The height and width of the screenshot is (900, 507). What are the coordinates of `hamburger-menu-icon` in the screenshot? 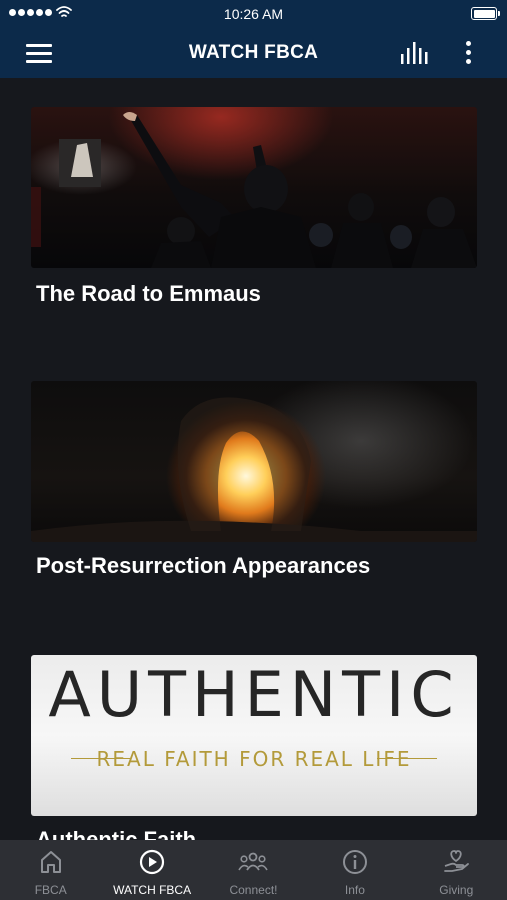 It's located at (39, 53).